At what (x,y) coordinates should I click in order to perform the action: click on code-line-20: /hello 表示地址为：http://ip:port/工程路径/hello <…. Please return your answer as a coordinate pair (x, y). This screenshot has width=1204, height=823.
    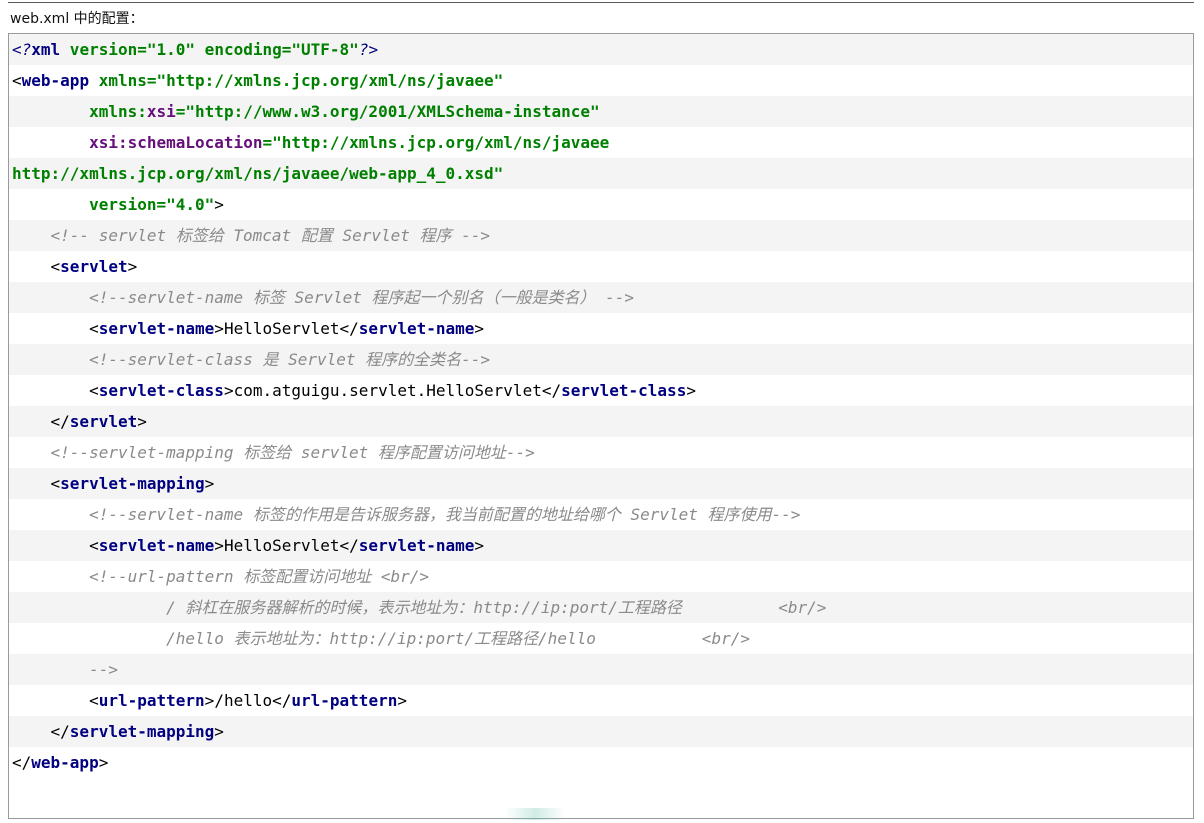
    Looking at the image, I should click on (458, 638).